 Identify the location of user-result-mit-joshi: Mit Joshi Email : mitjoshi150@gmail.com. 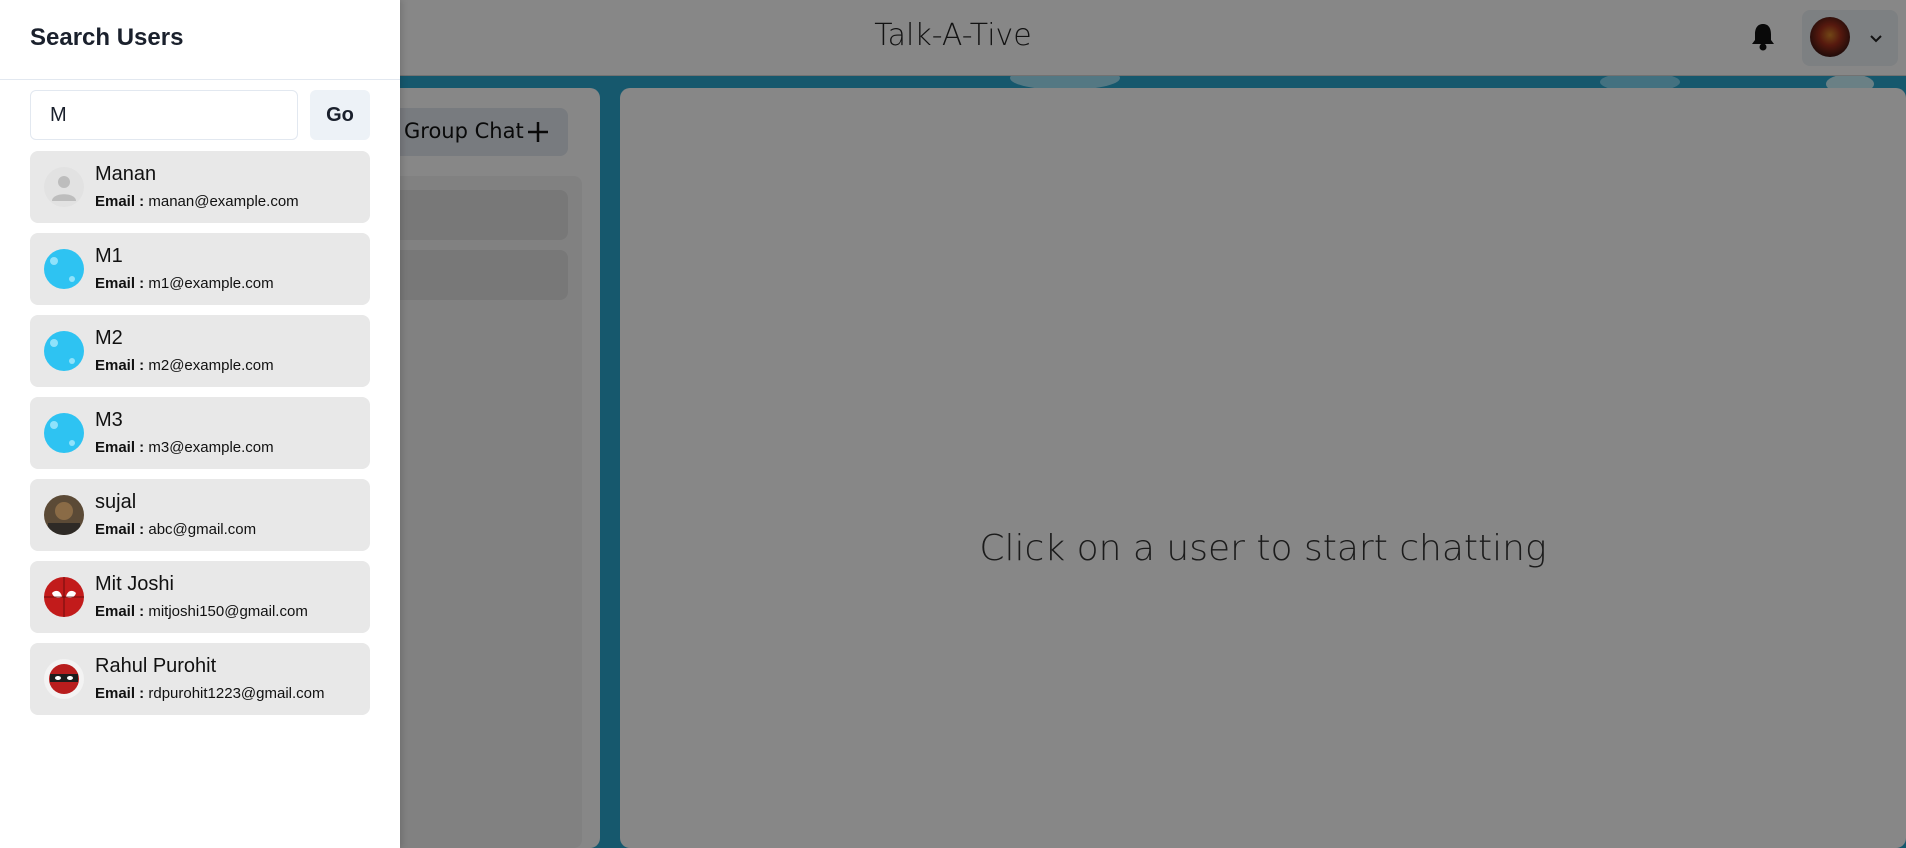
(200, 597).